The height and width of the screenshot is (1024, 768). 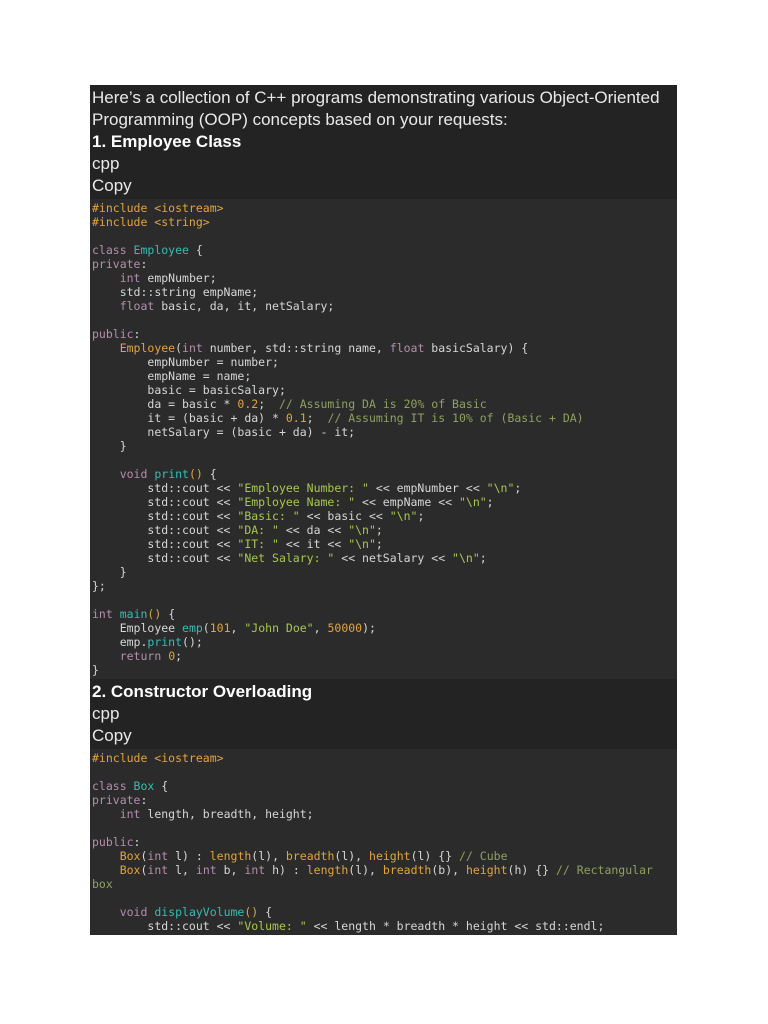 What do you see at coordinates (216, 814) in the screenshot?
I see `code-line: int length, breadth, height;` at bounding box center [216, 814].